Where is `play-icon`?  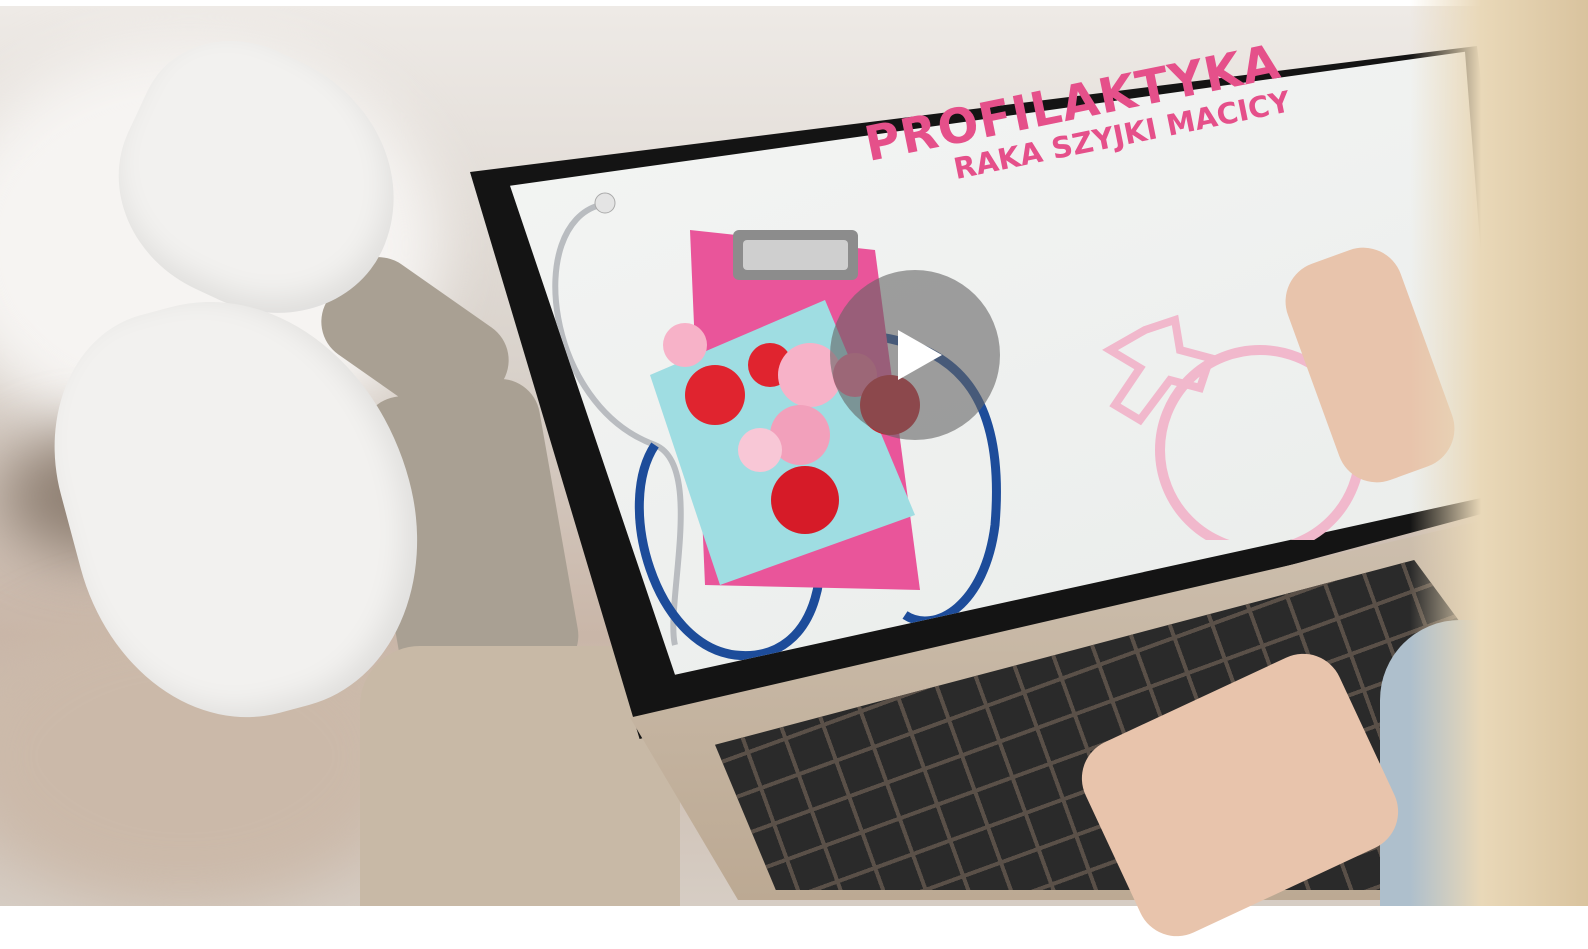 play-icon is located at coordinates (920, 355).